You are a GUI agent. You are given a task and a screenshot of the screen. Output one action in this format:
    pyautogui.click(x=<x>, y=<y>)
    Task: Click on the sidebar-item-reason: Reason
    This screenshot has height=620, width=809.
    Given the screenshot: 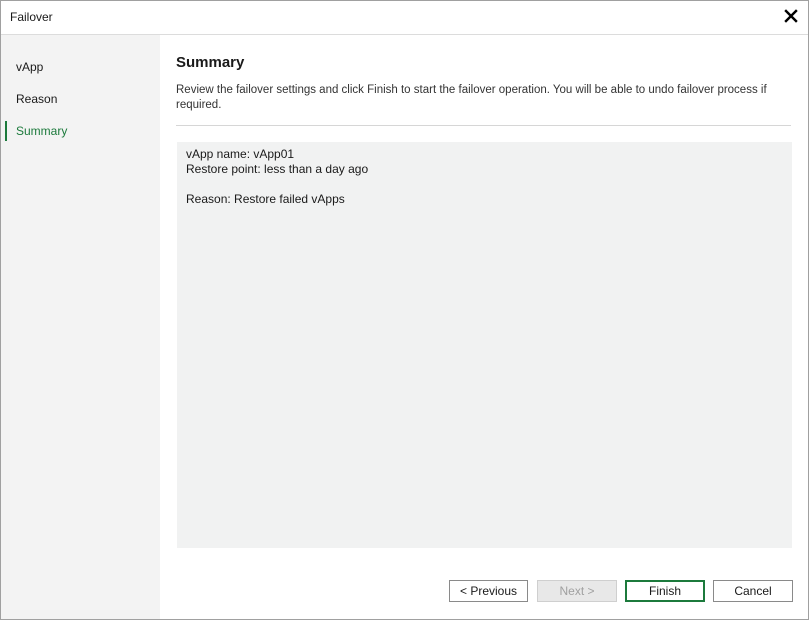 What is the action you would take?
    pyautogui.click(x=80, y=99)
    